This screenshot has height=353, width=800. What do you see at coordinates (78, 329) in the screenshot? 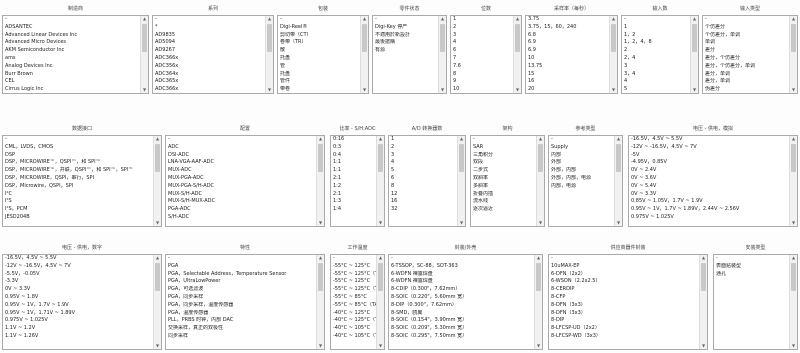
I see `filter-option: 1.1V ~ 1.2V` at bounding box center [78, 329].